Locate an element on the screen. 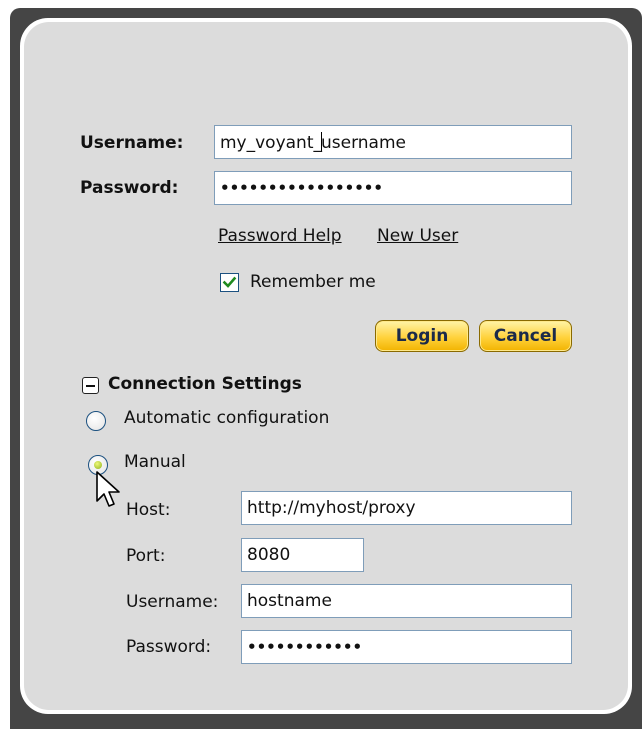 This screenshot has width=642, height=729. host-label: Host: is located at coordinates (148, 510).